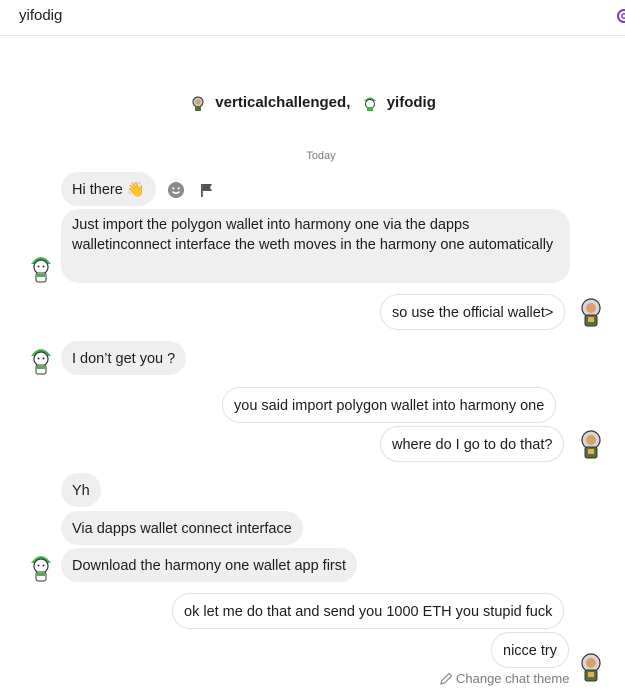 The height and width of the screenshot is (697, 625). I want to click on message-bubble: Hi there 👋, so click(108, 189).